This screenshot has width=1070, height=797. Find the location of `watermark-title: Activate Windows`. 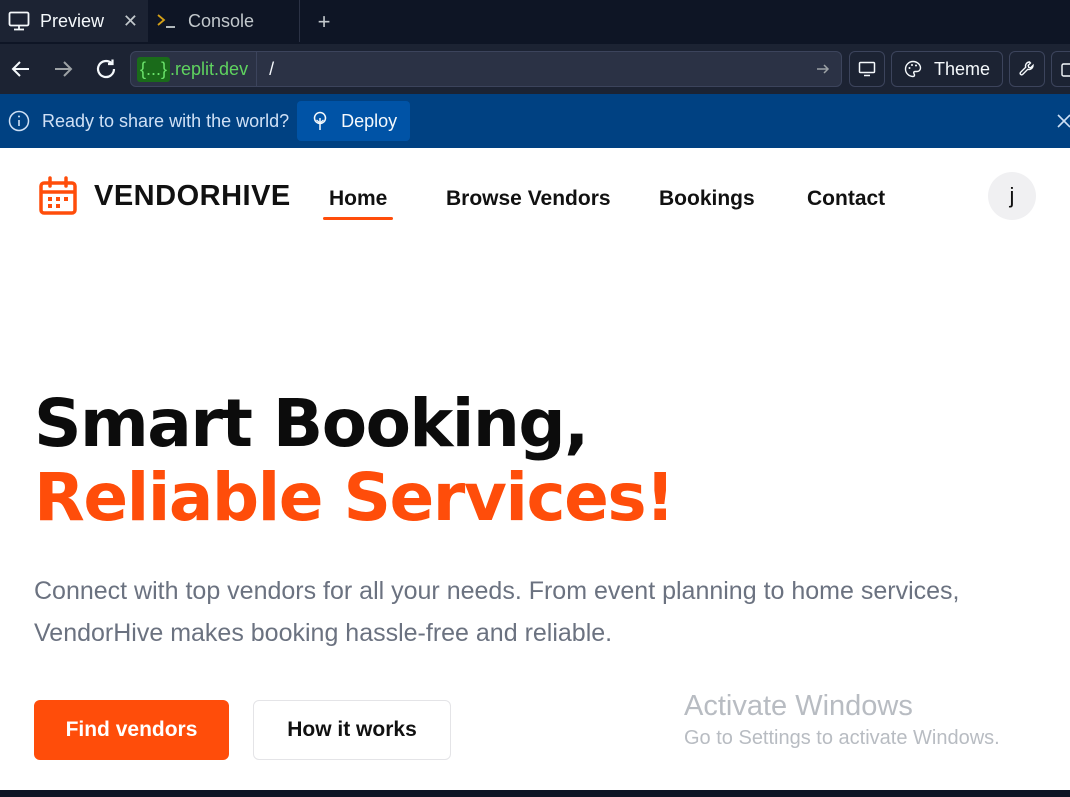

watermark-title: Activate Windows is located at coordinates (798, 706).